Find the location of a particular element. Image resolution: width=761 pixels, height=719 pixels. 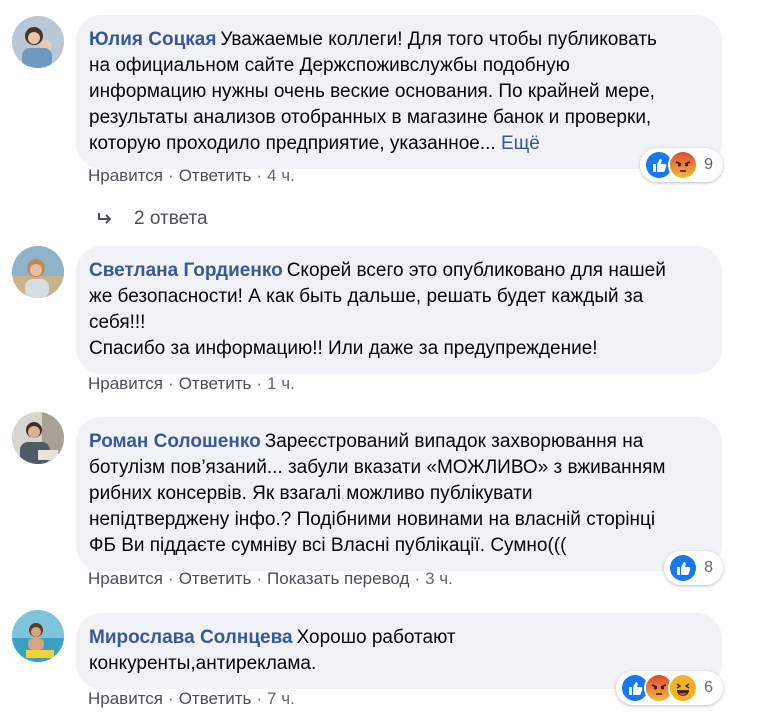

haha-icon is located at coordinates (683, 688).